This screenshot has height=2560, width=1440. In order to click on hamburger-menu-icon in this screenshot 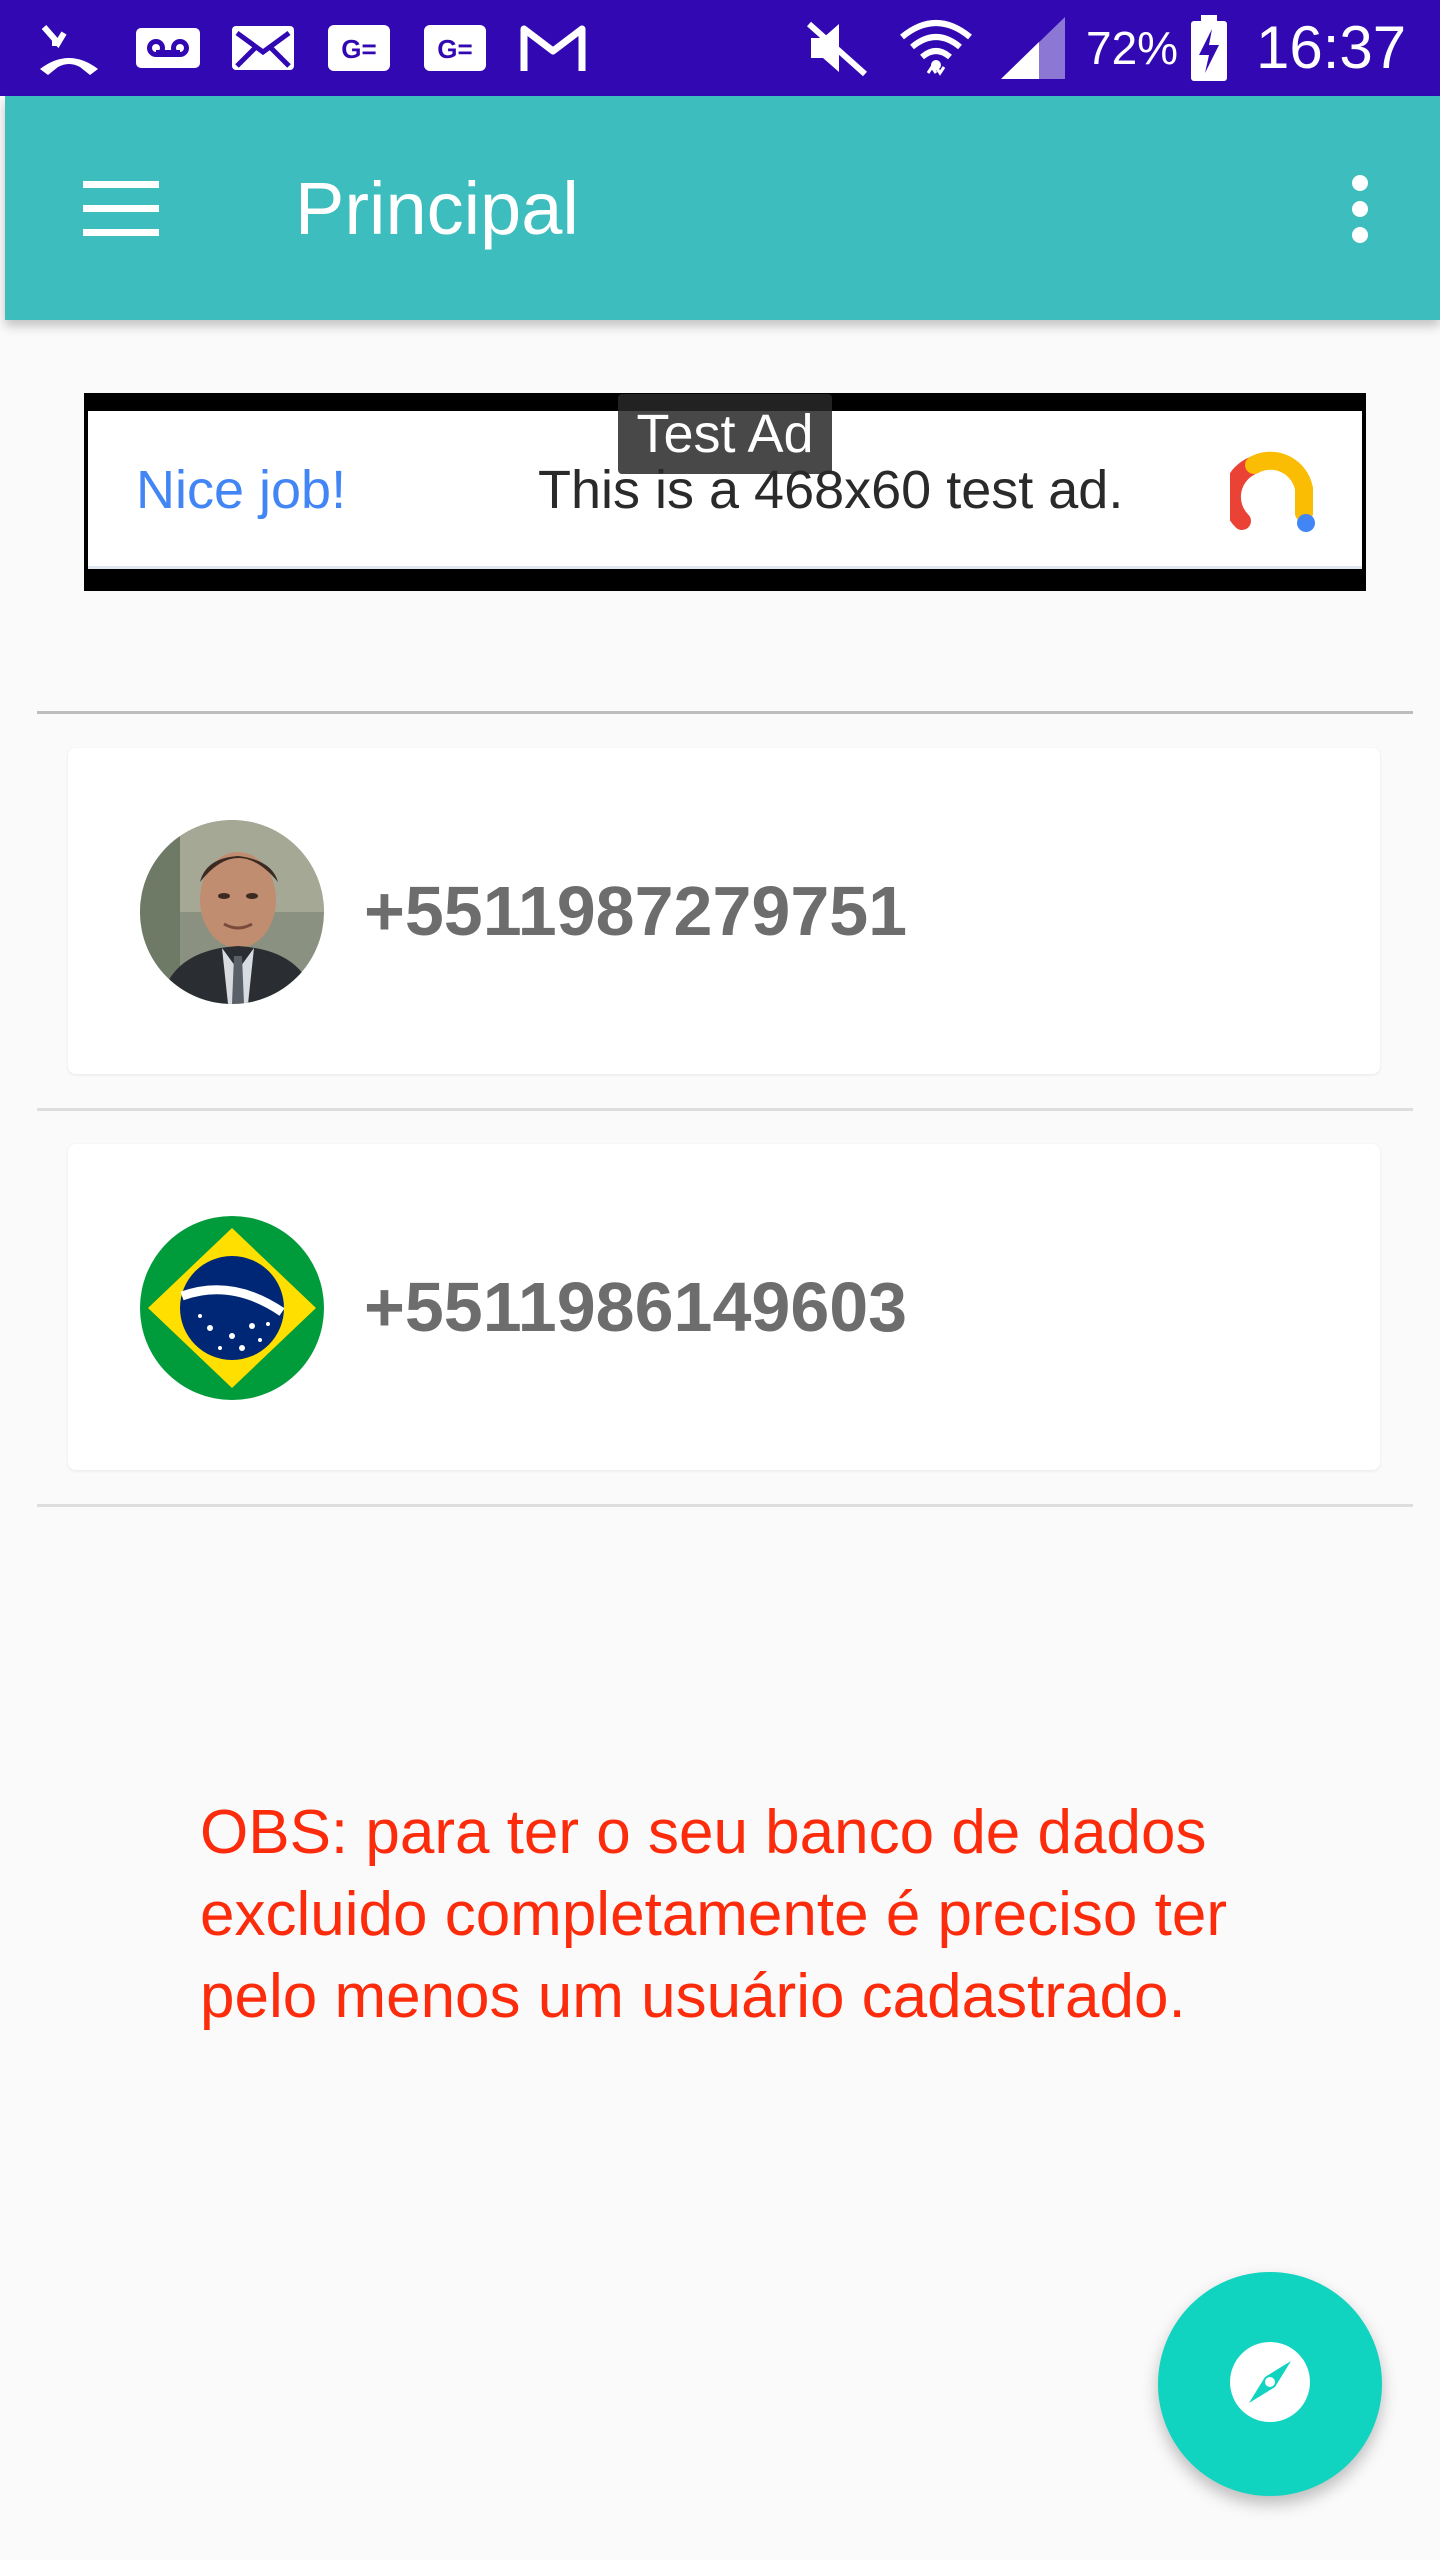, I will do `click(121, 209)`.